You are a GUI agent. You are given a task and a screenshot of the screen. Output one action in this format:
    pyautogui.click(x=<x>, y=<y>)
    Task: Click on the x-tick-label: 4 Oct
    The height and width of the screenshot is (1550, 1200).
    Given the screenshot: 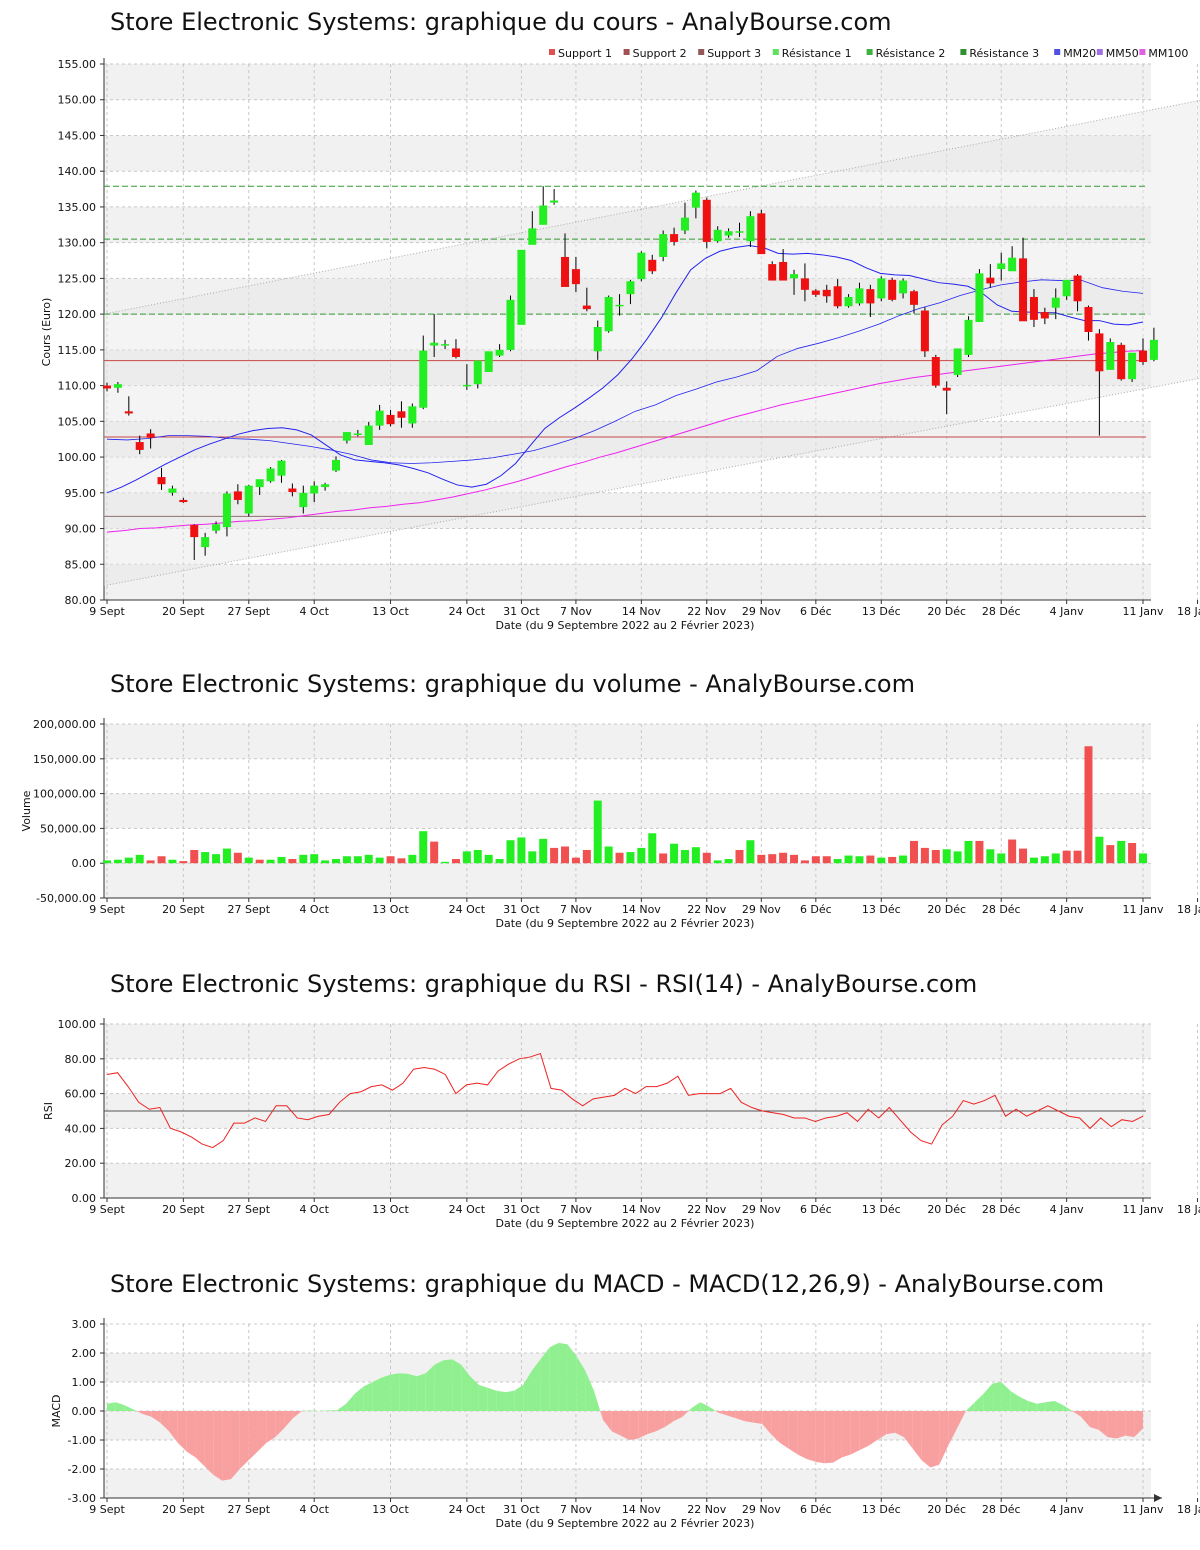 What is the action you would take?
    pyautogui.click(x=314, y=611)
    